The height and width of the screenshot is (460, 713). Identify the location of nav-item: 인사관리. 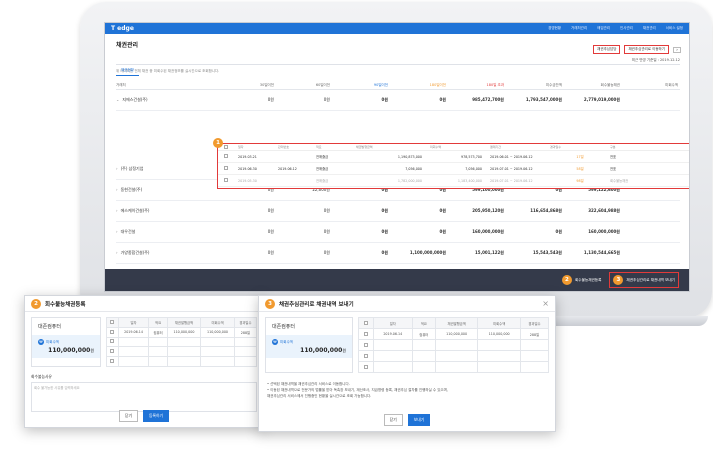
(626, 28).